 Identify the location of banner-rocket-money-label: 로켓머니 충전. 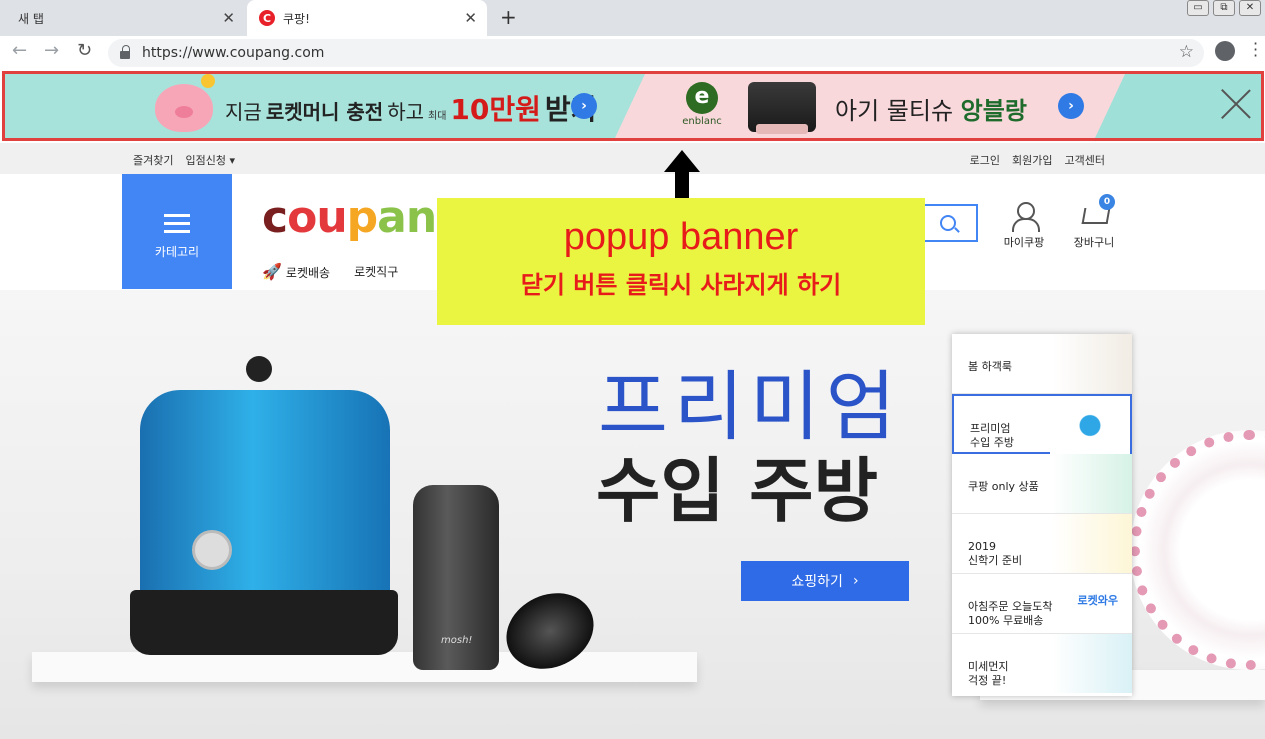
(324, 112).